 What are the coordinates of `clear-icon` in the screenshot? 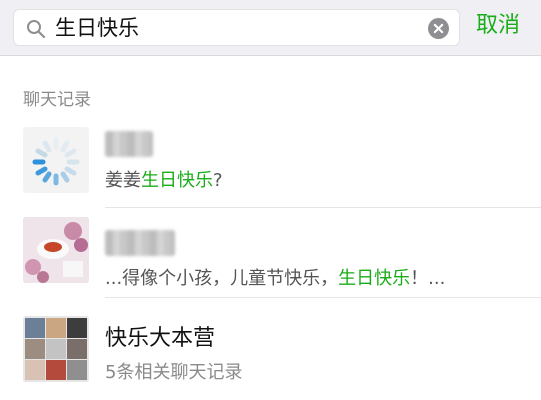 It's located at (438, 28).